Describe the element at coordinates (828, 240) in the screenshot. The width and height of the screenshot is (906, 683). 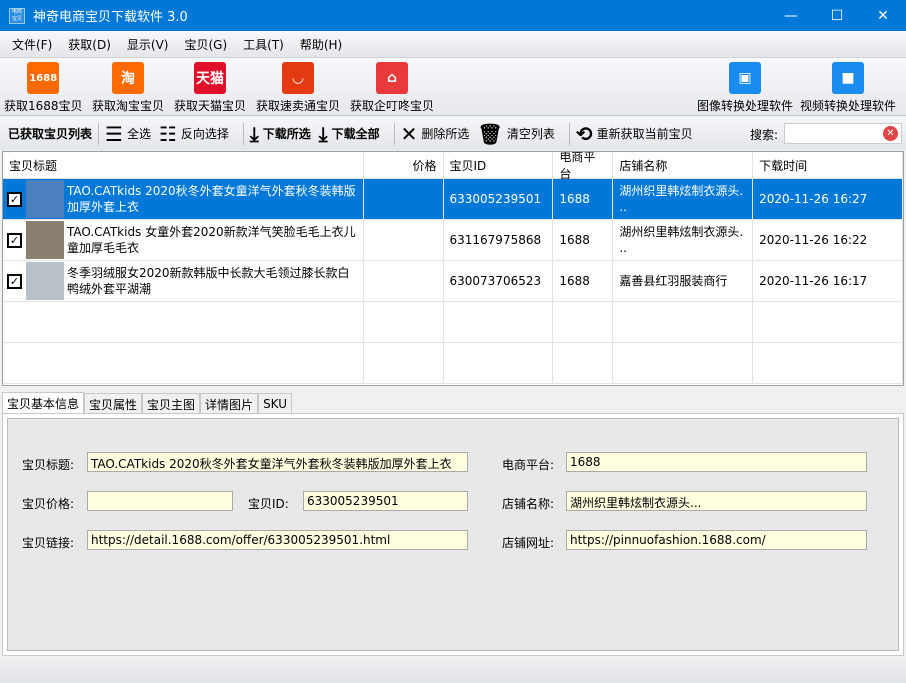
I see `row-time: 2020-11-26 16:22` at that location.